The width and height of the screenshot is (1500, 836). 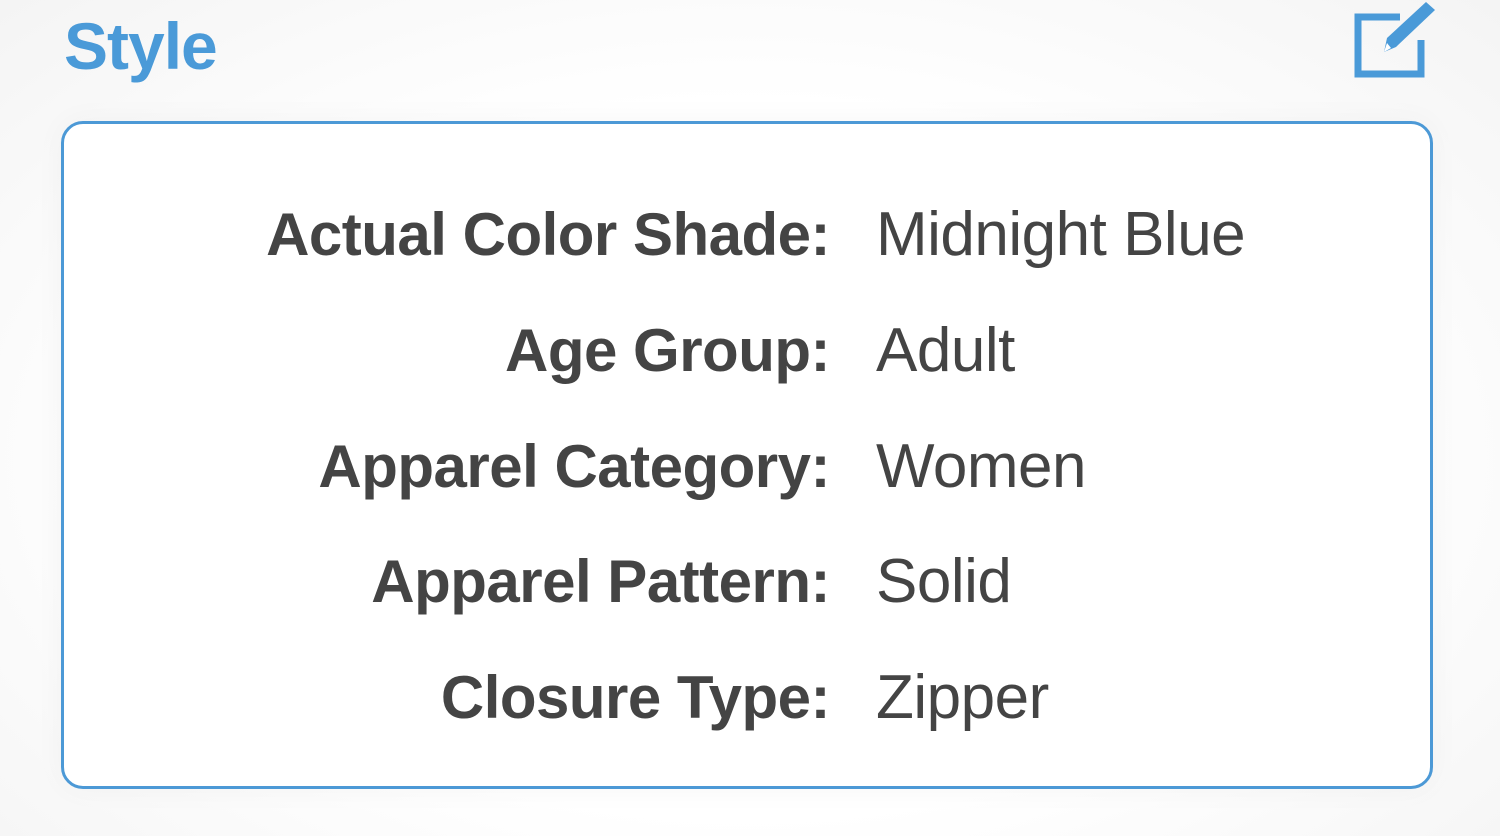 I want to click on attribute-value: Midnight Blue, so click(x=1061, y=234).